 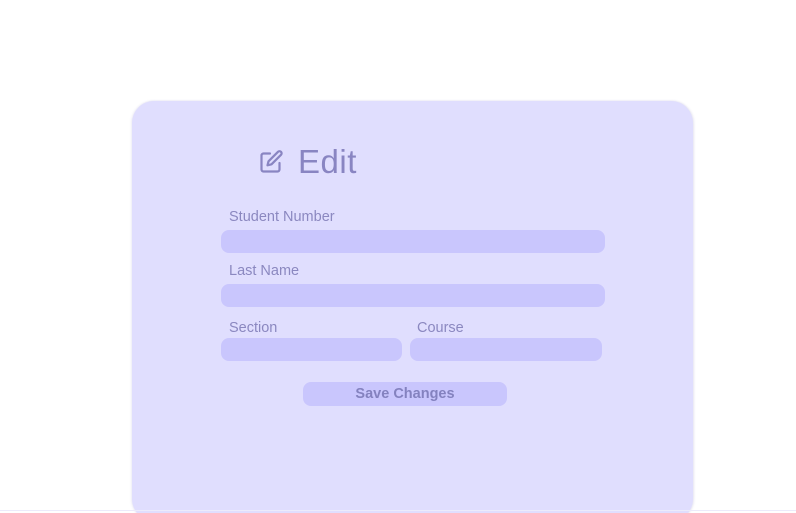 I want to click on section-input, so click(x=311, y=349).